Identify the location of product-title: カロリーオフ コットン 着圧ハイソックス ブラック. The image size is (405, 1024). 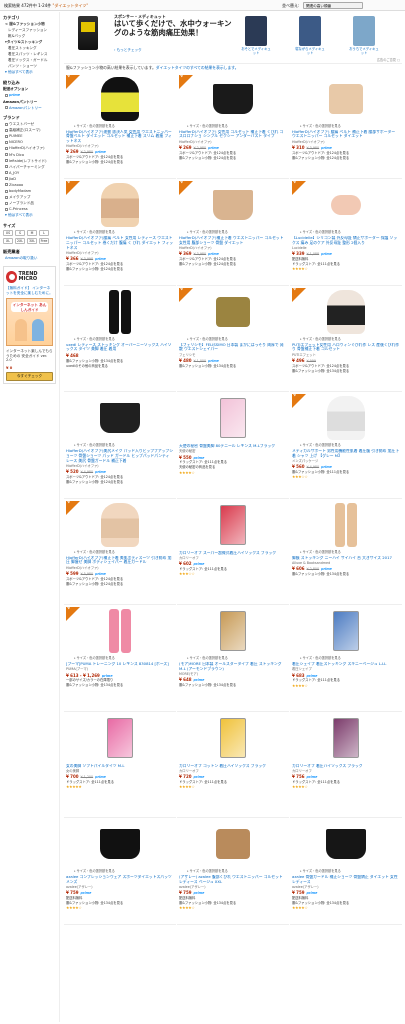
(233, 766).